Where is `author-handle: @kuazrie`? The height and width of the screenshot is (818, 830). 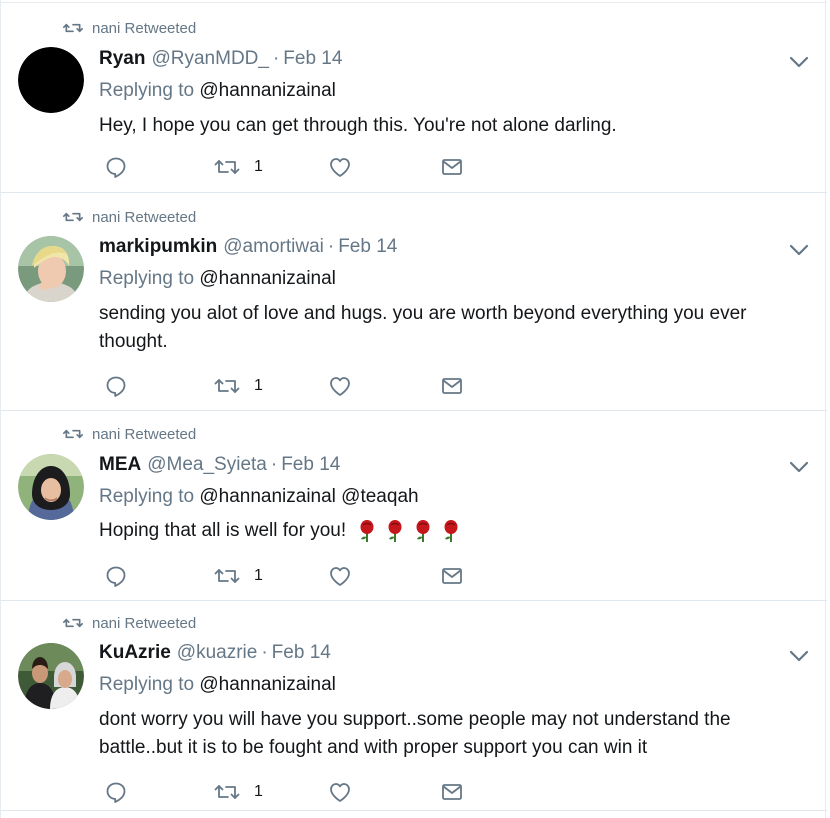 author-handle: @kuazrie is located at coordinates (217, 653).